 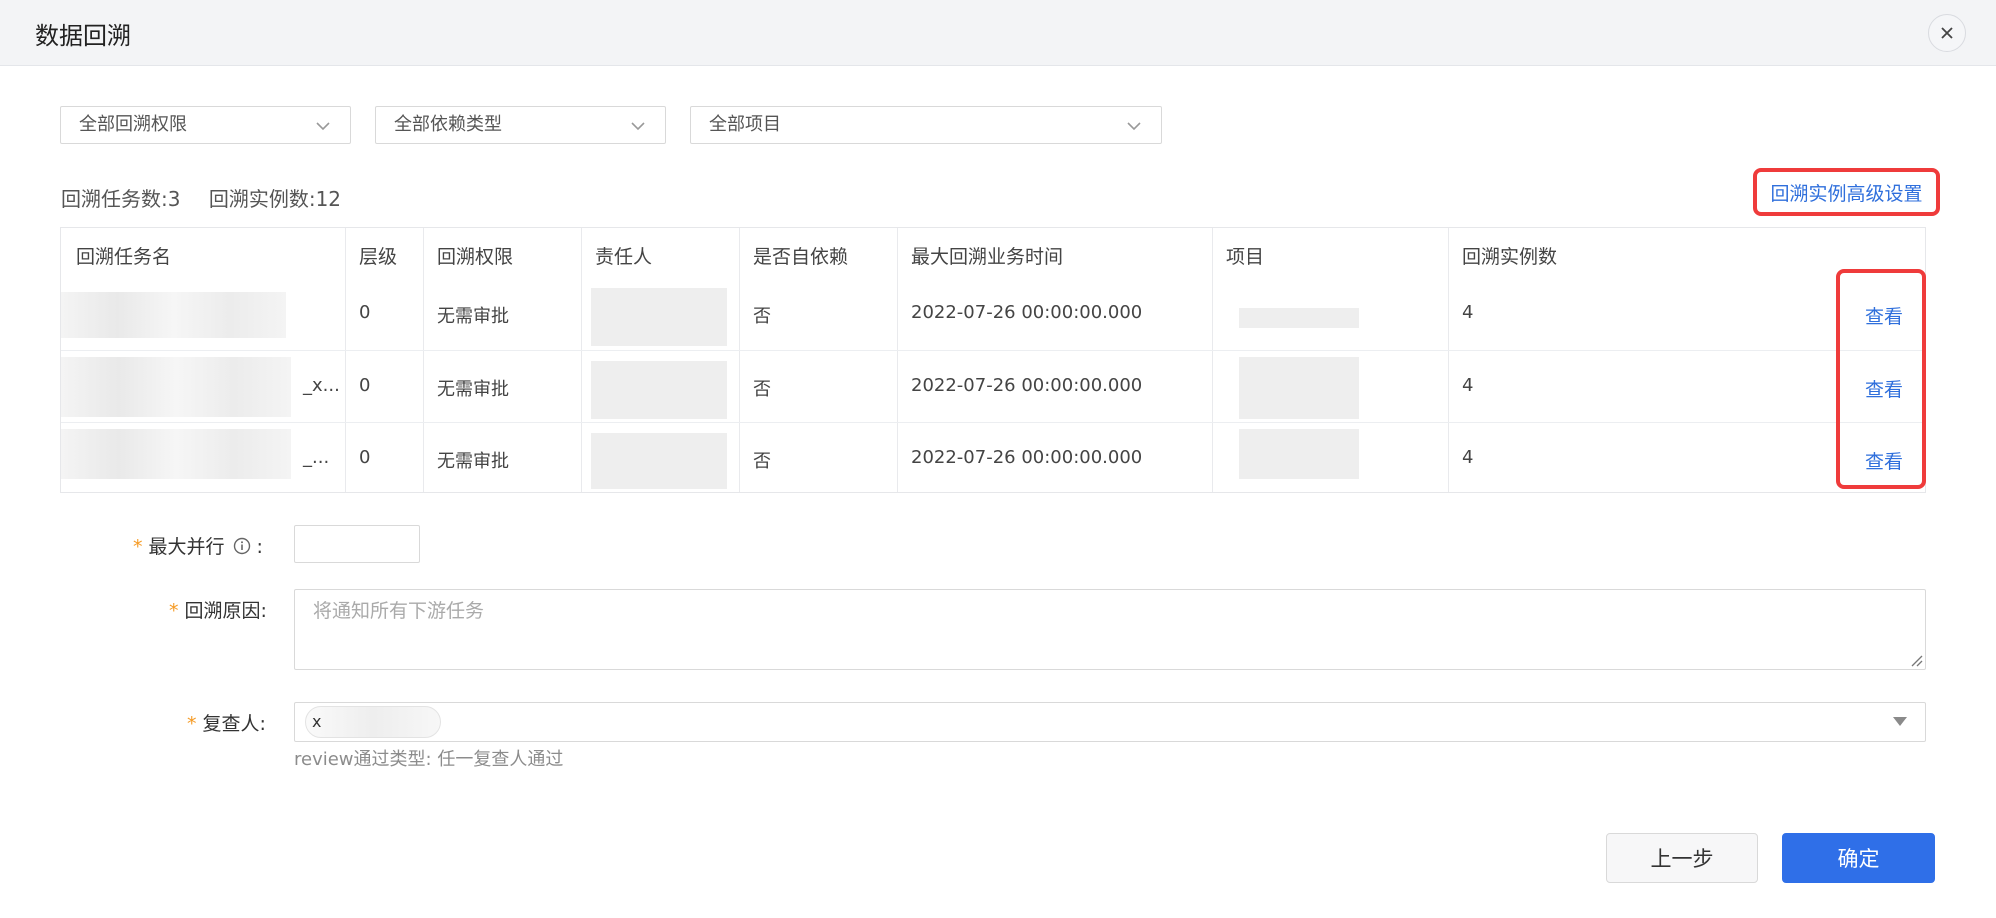 What do you see at coordinates (520, 125) in the screenshot?
I see `dependency-filter-select: 全部依赖类型` at bounding box center [520, 125].